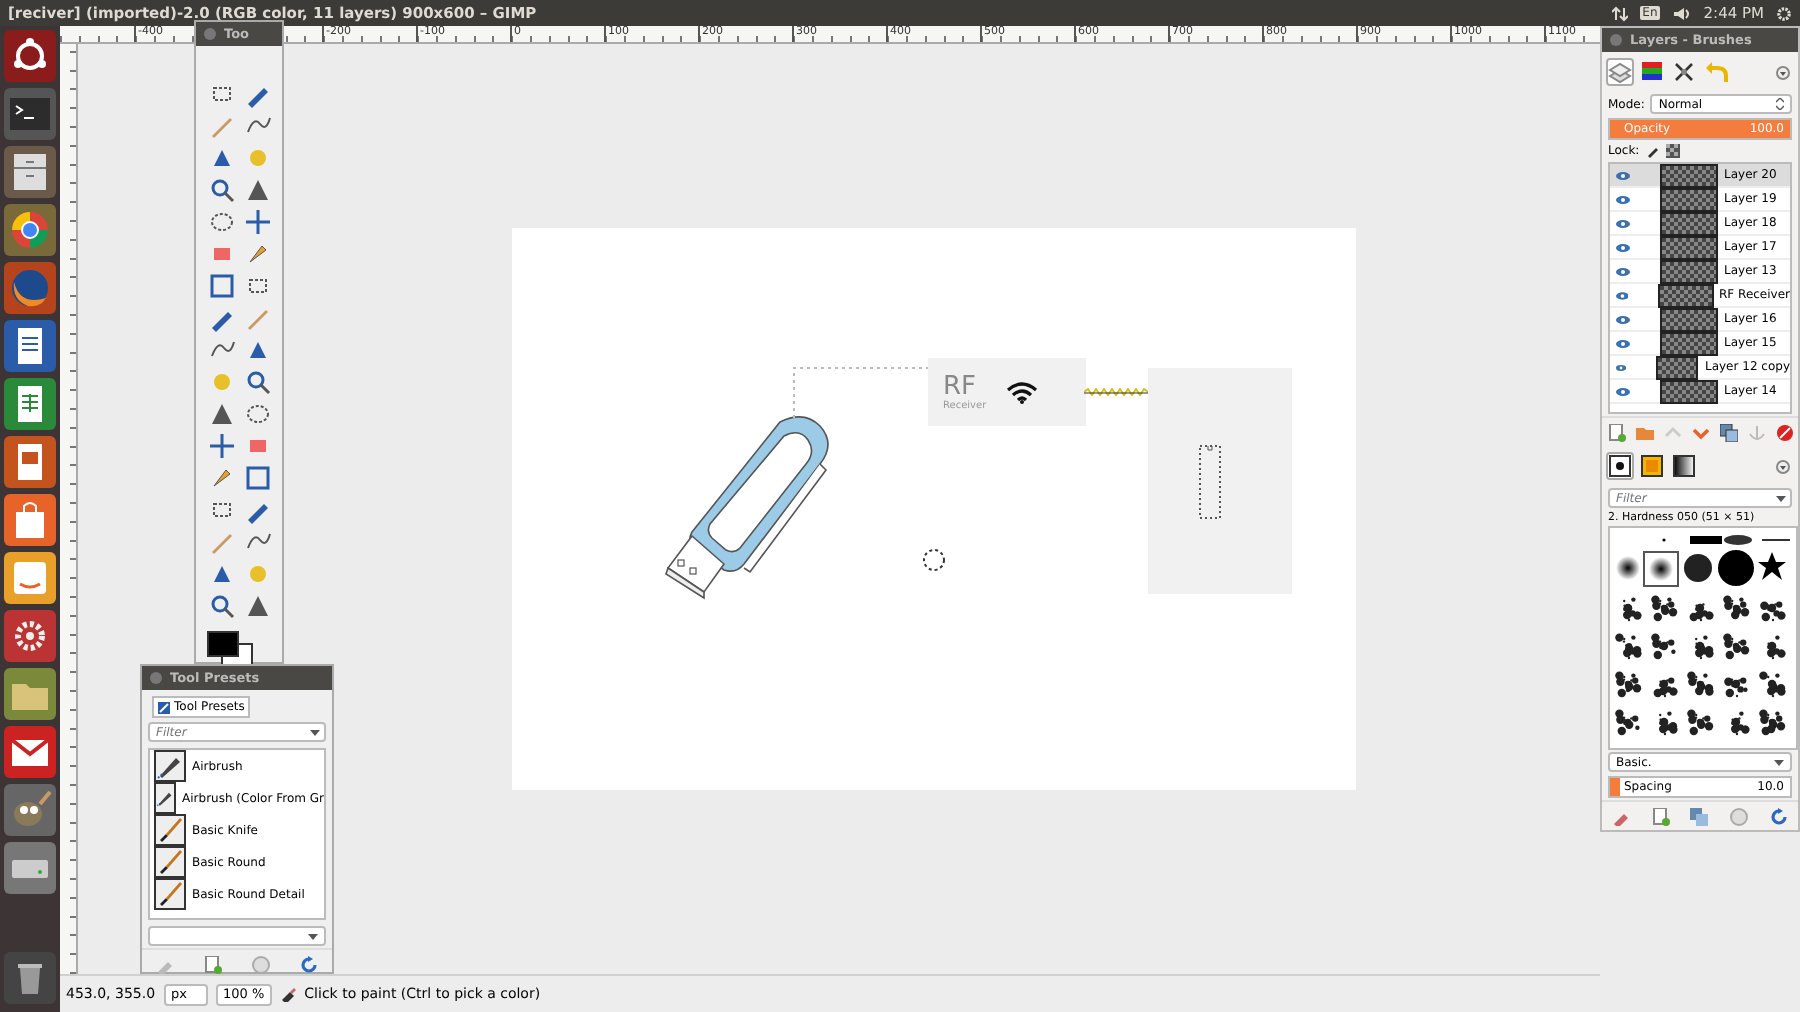 This screenshot has height=1012, width=1800. I want to click on spinner-arrows-icon, so click(1780, 104).